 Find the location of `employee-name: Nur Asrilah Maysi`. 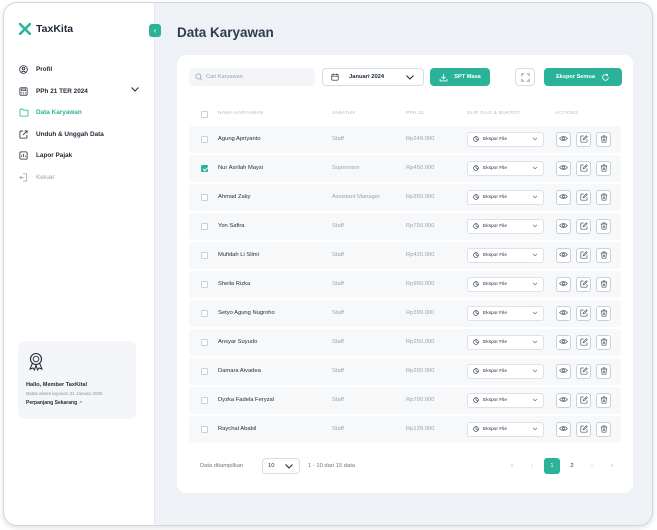

employee-name: Nur Asrilah Maysi is located at coordinates (241, 168).